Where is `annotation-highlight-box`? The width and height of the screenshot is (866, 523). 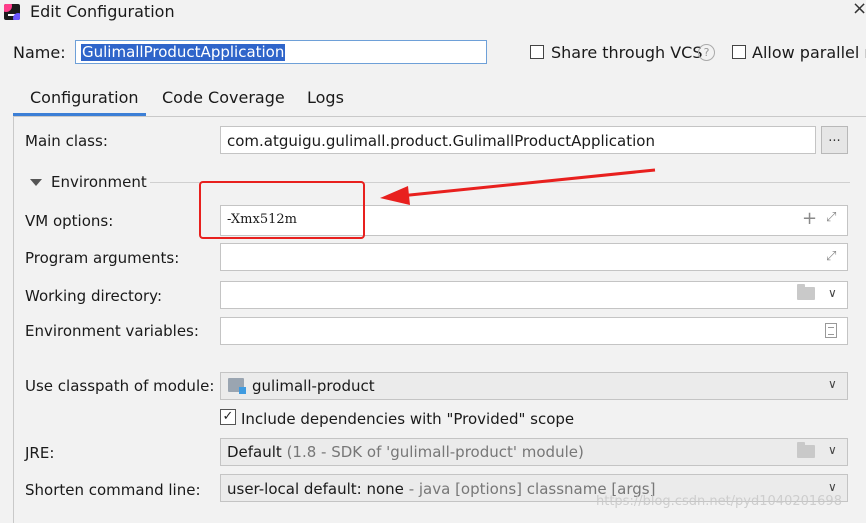 annotation-highlight-box is located at coordinates (282, 210).